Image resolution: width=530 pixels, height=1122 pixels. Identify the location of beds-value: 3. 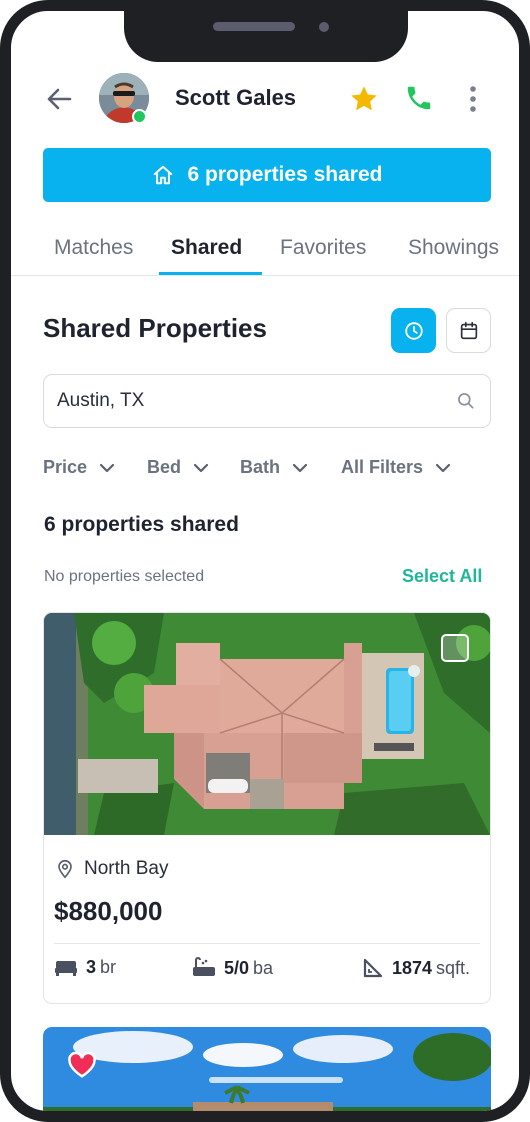
(91, 967).